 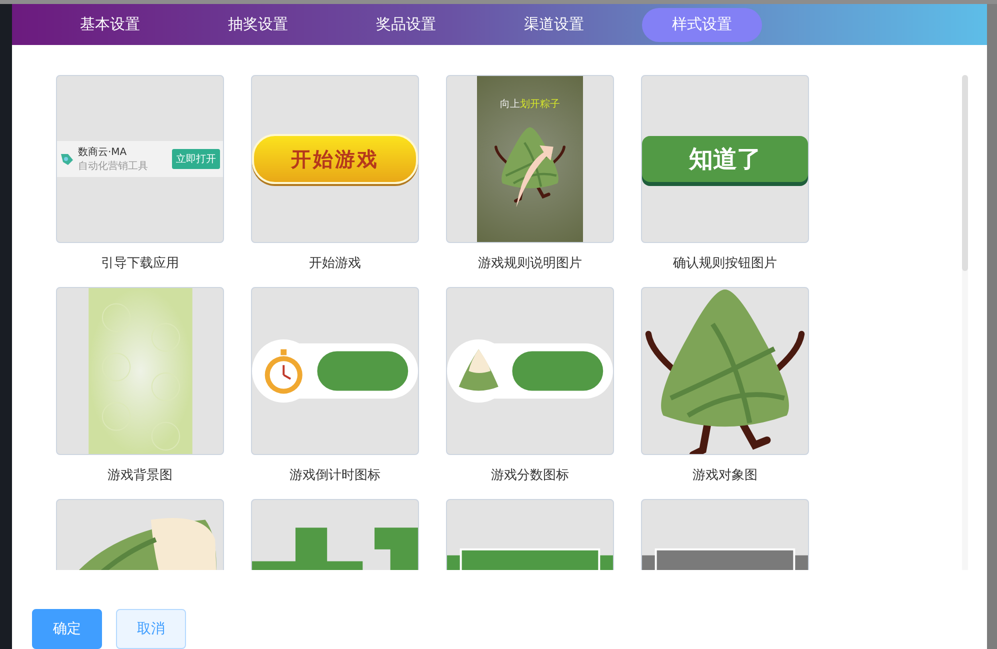 What do you see at coordinates (103, 153) in the screenshot?
I see `app-name: 数商云·MA` at bounding box center [103, 153].